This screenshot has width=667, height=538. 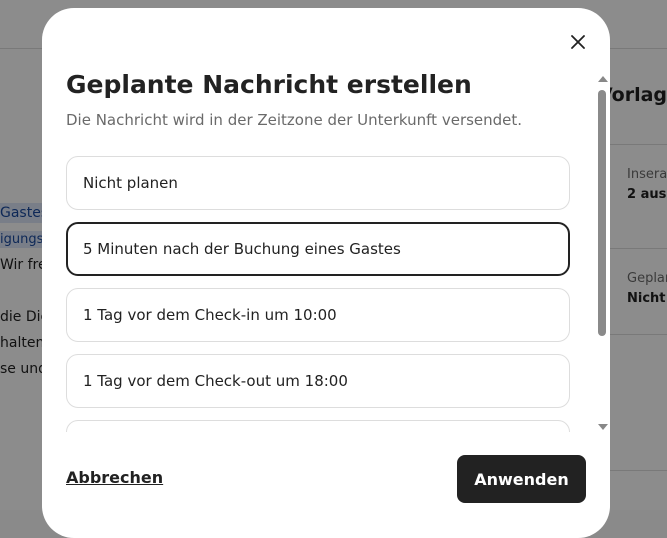 I want to click on option-1-tag-vor-check-out: 1 Tag vor dem Check-out um 18:00, so click(x=318, y=381).